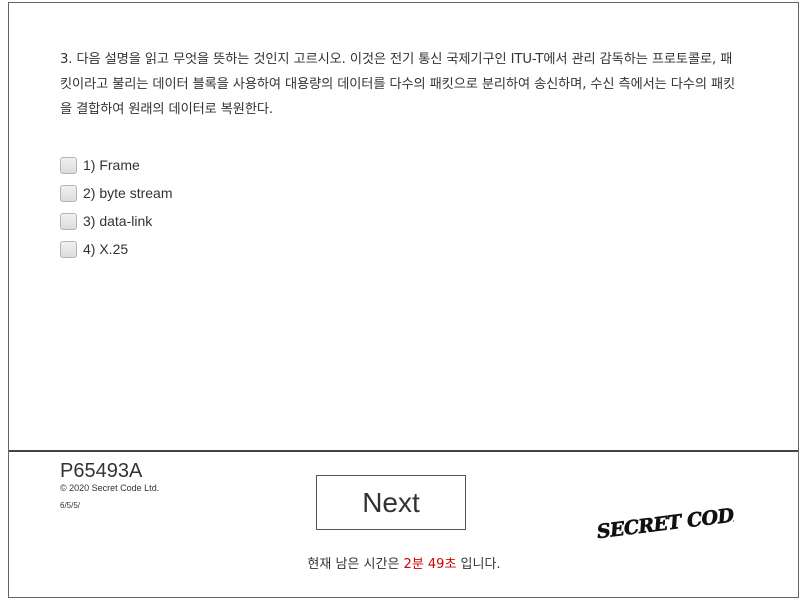  I want to click on timer-remaining: 2분 49초, so click(430, 564).